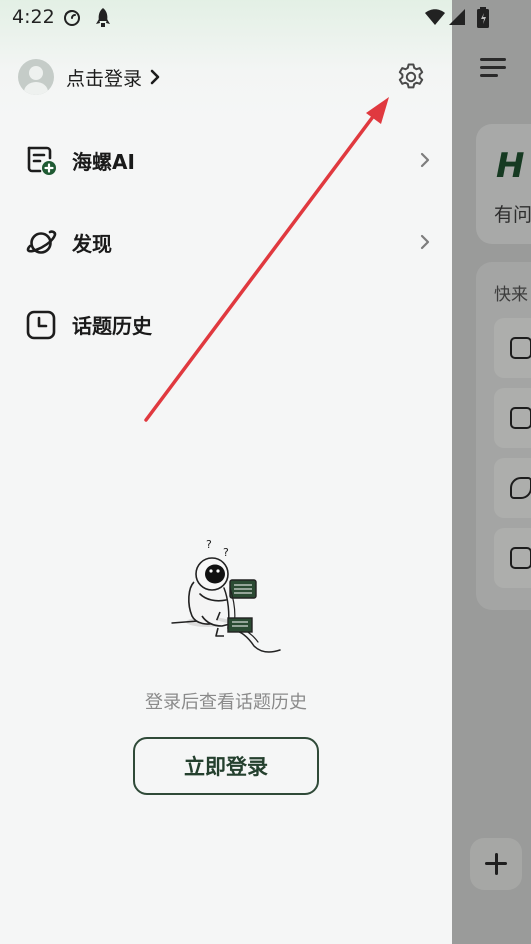 The image size is (531, 944). Describe the element at coordinates (511, 295) in the screenshot. I see `quick-start-label-fragment: 快来` at that location.